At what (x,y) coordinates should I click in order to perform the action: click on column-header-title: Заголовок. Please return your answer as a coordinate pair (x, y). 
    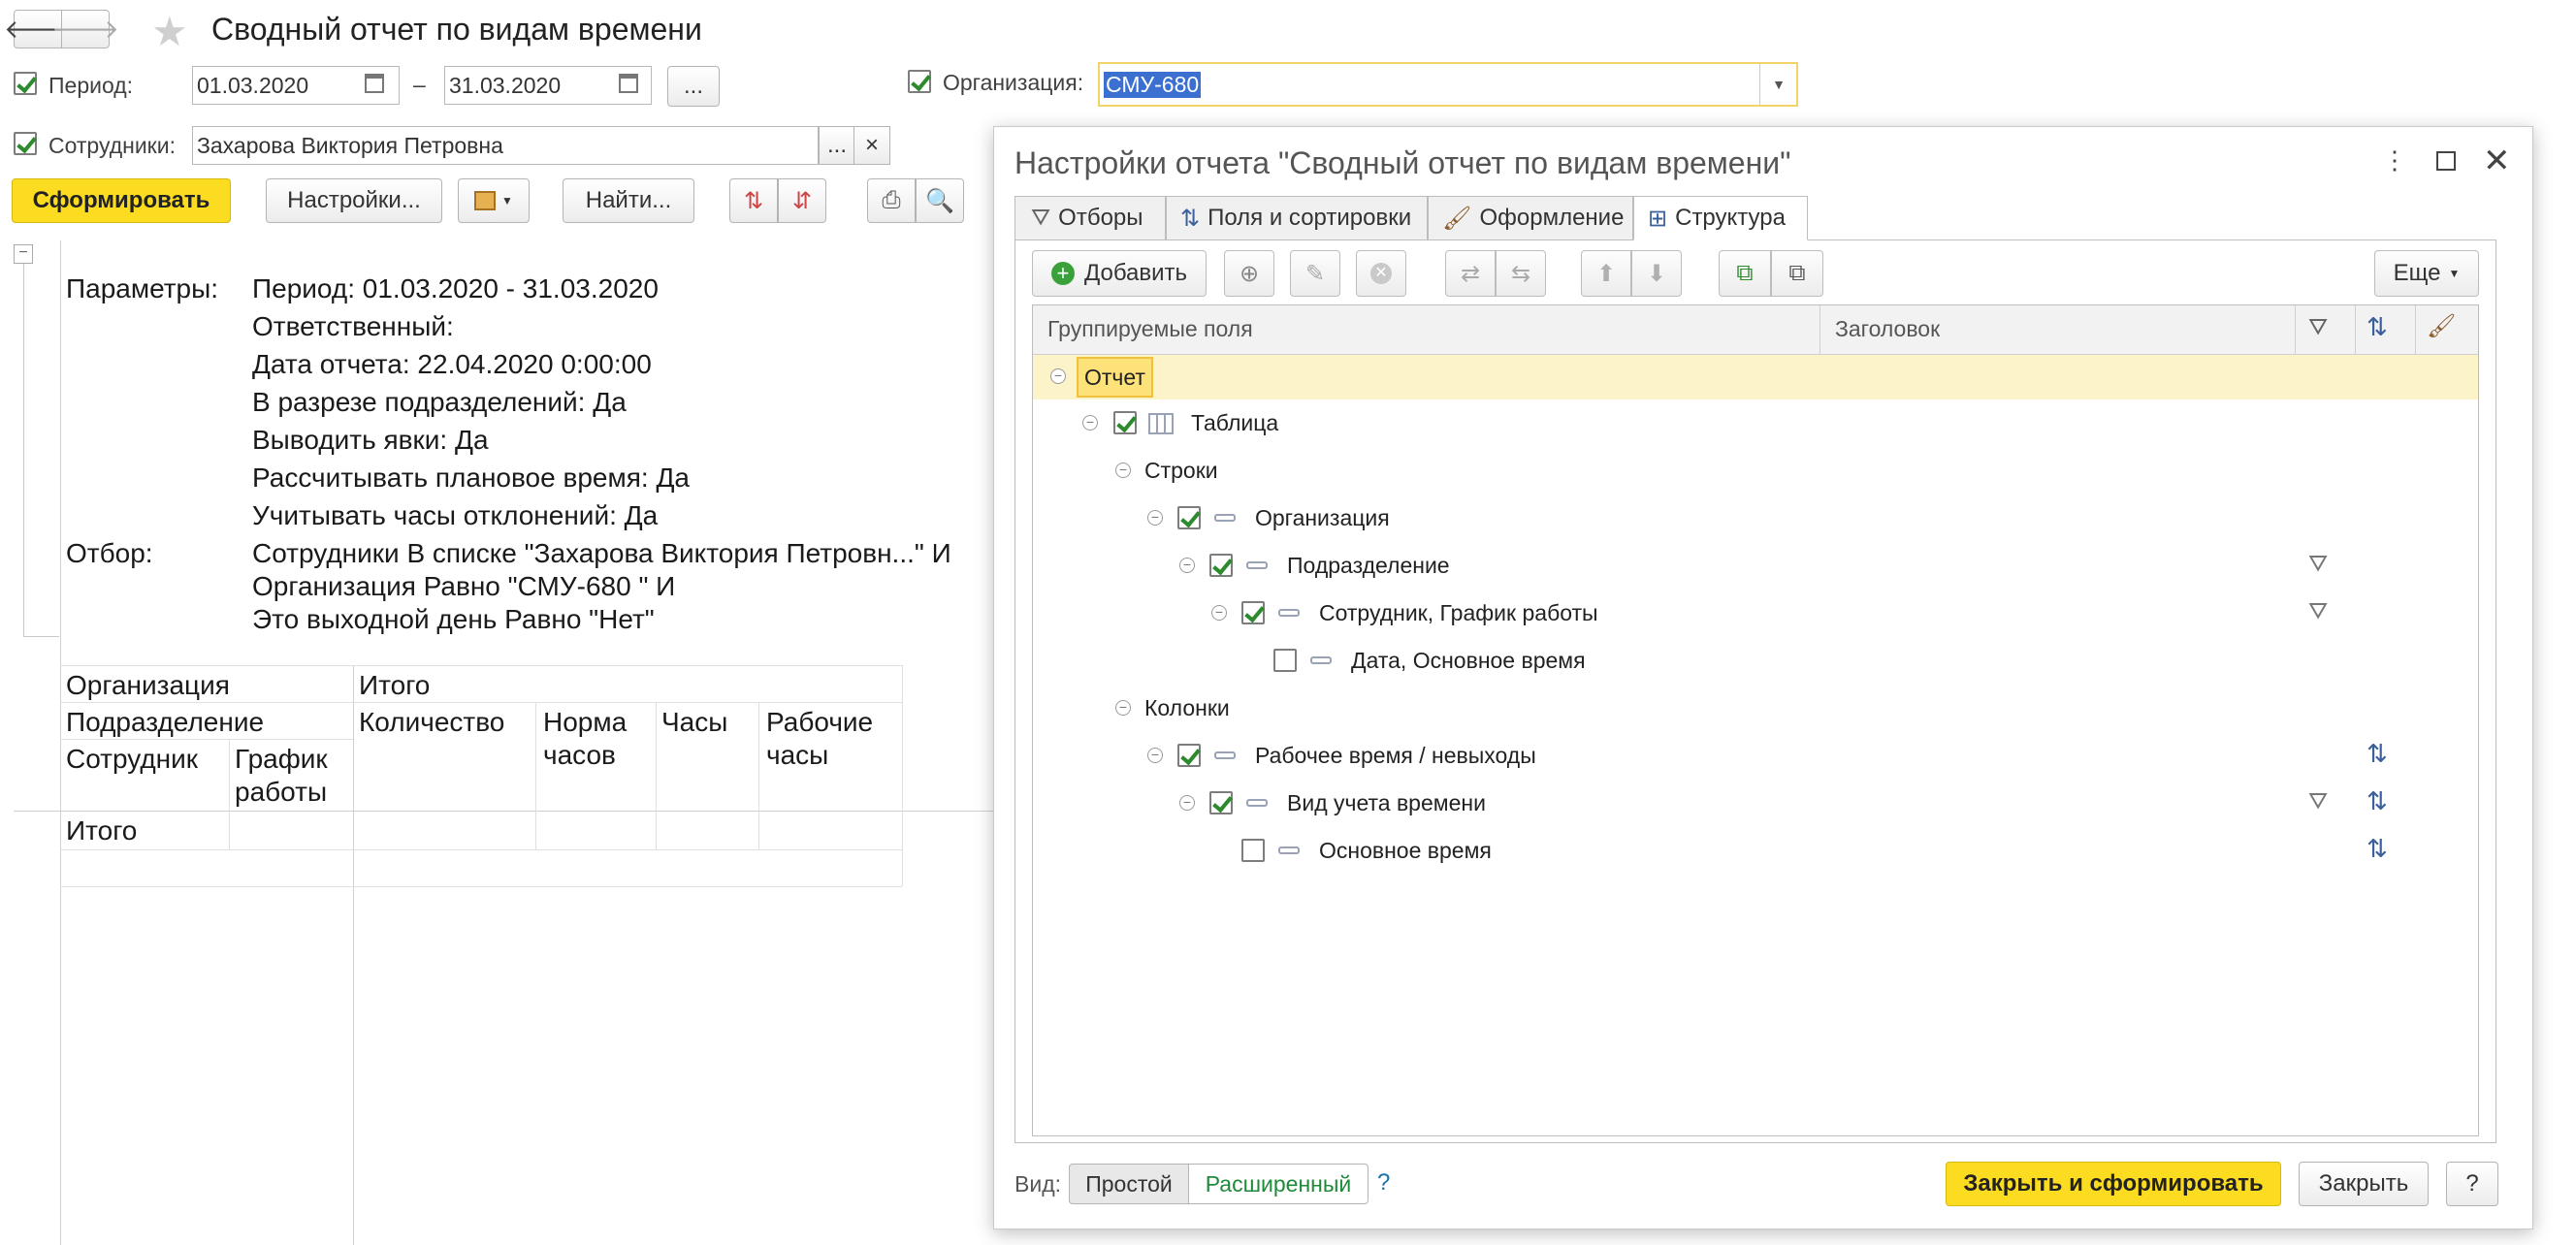
    Looking at the image, I should click on (1887, 329).